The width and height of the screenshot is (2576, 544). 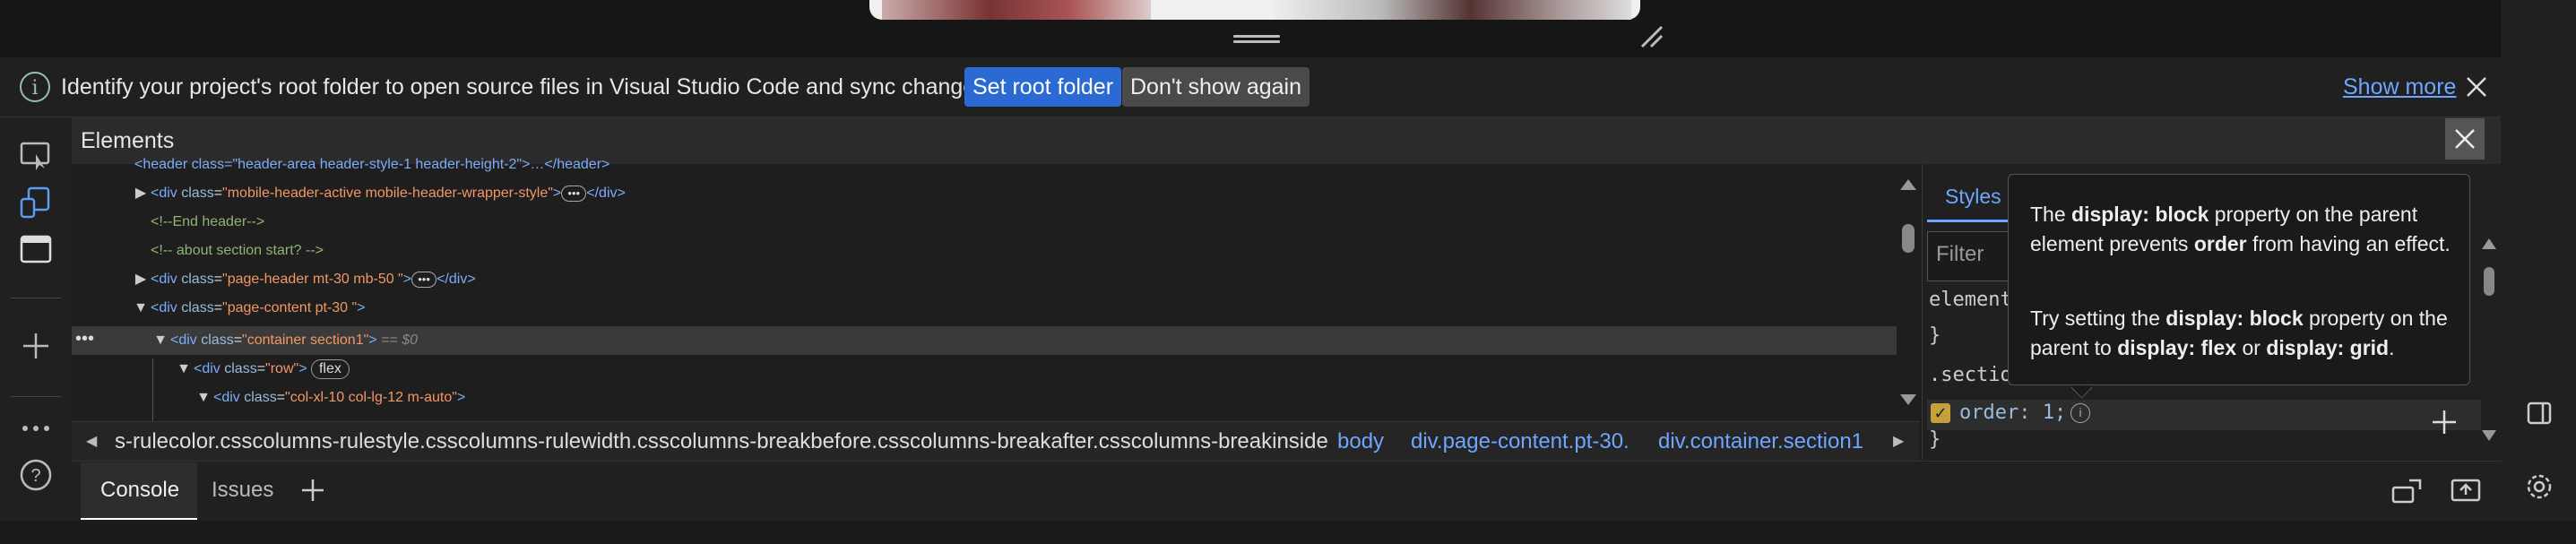 I want to click on drawer-resize-handle, so click(x=1256, y=38).